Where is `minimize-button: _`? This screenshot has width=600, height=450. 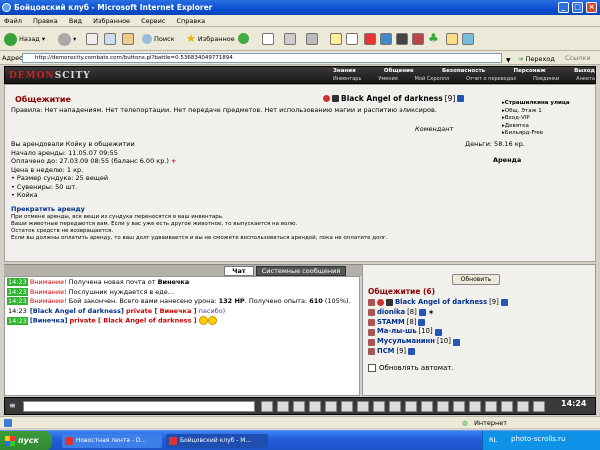
minimize-button: _ is located at coordinates (563, 7).